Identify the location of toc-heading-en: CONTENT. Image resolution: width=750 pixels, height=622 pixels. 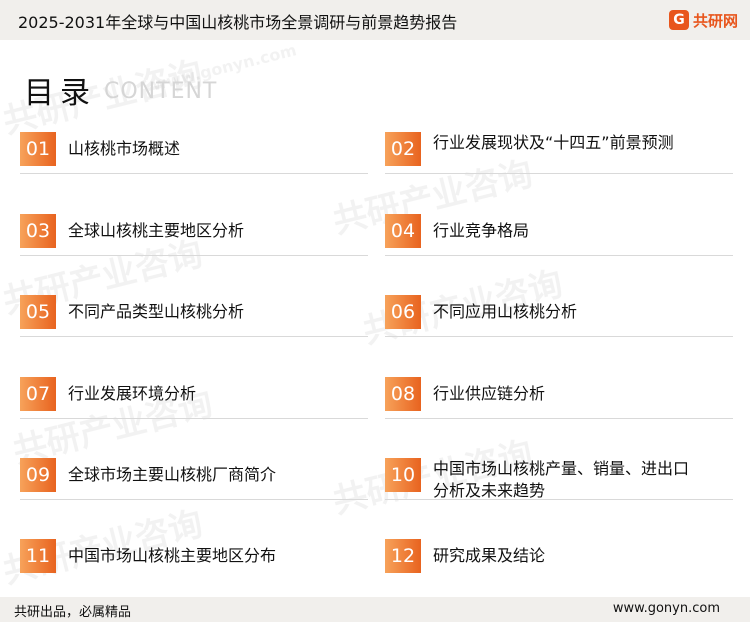
(161, 91).